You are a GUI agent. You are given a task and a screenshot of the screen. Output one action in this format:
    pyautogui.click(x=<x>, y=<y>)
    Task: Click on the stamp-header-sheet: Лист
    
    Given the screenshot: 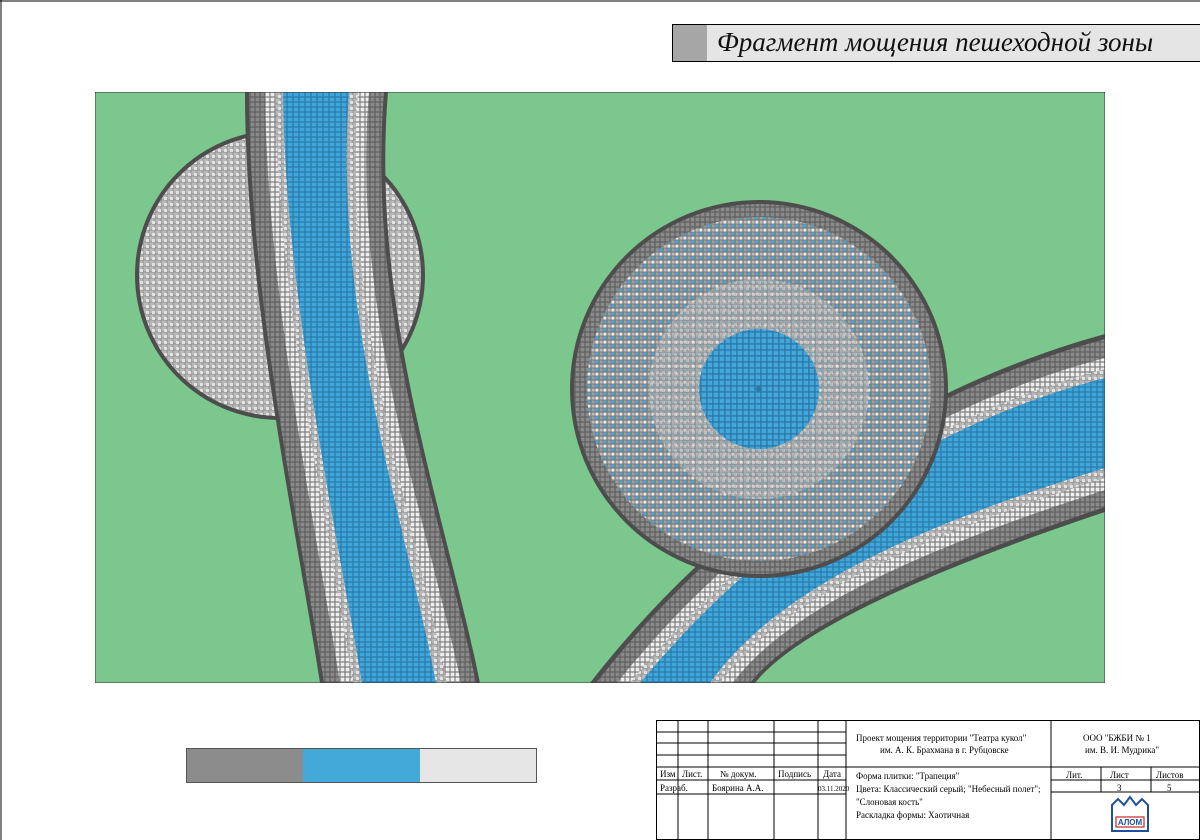 What is the action you would take?
    pyautogui.click(x=1119, y=775)
    